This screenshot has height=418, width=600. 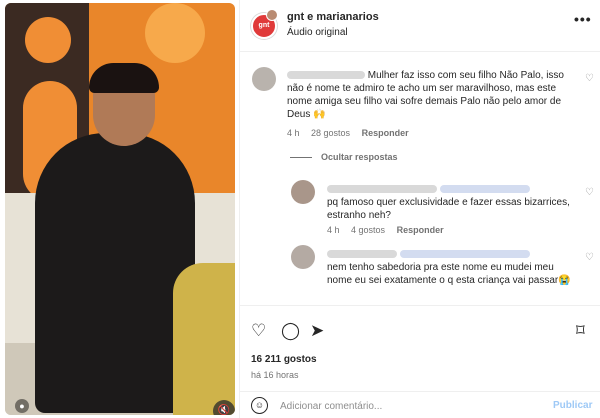 What do you see at coordinates (580, 331) in the screenshot?
I see `bookmark-icon: ⌑` at bounding box center [580, 331].